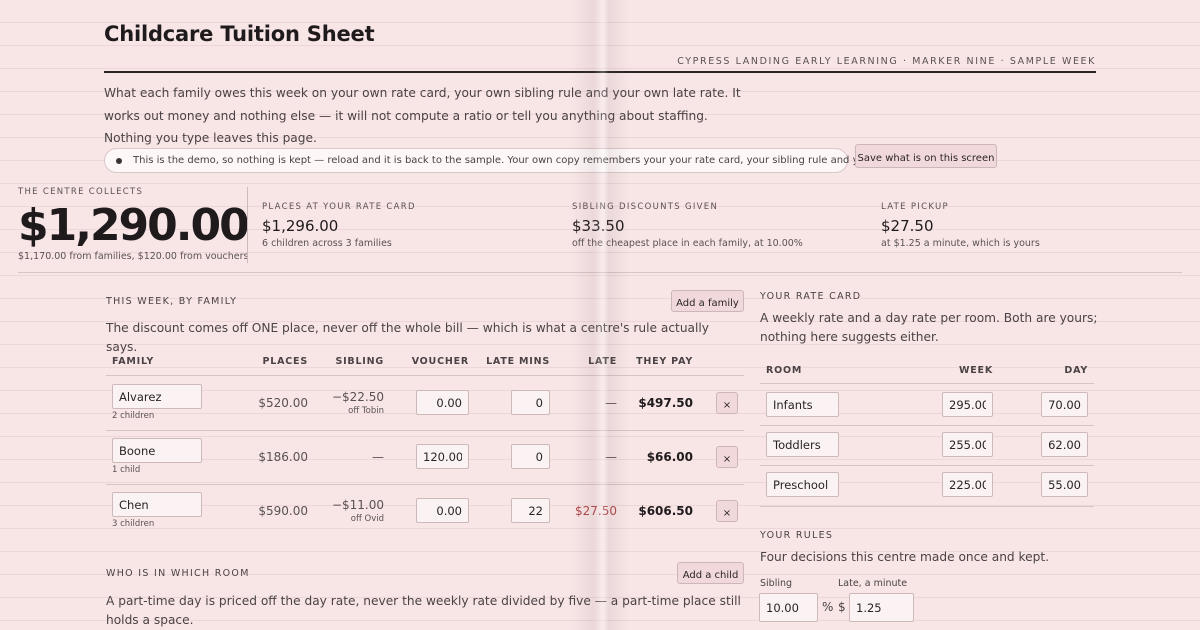  Describe the element at coordinates (907, 226) in the screenshot. I see `stat-late-value: $27.50` at that location.